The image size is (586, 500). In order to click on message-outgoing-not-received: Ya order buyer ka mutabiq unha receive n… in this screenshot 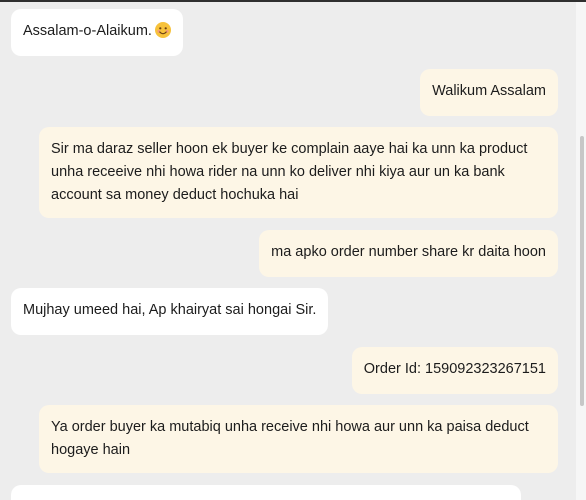, I will do `click(298, 439)`.